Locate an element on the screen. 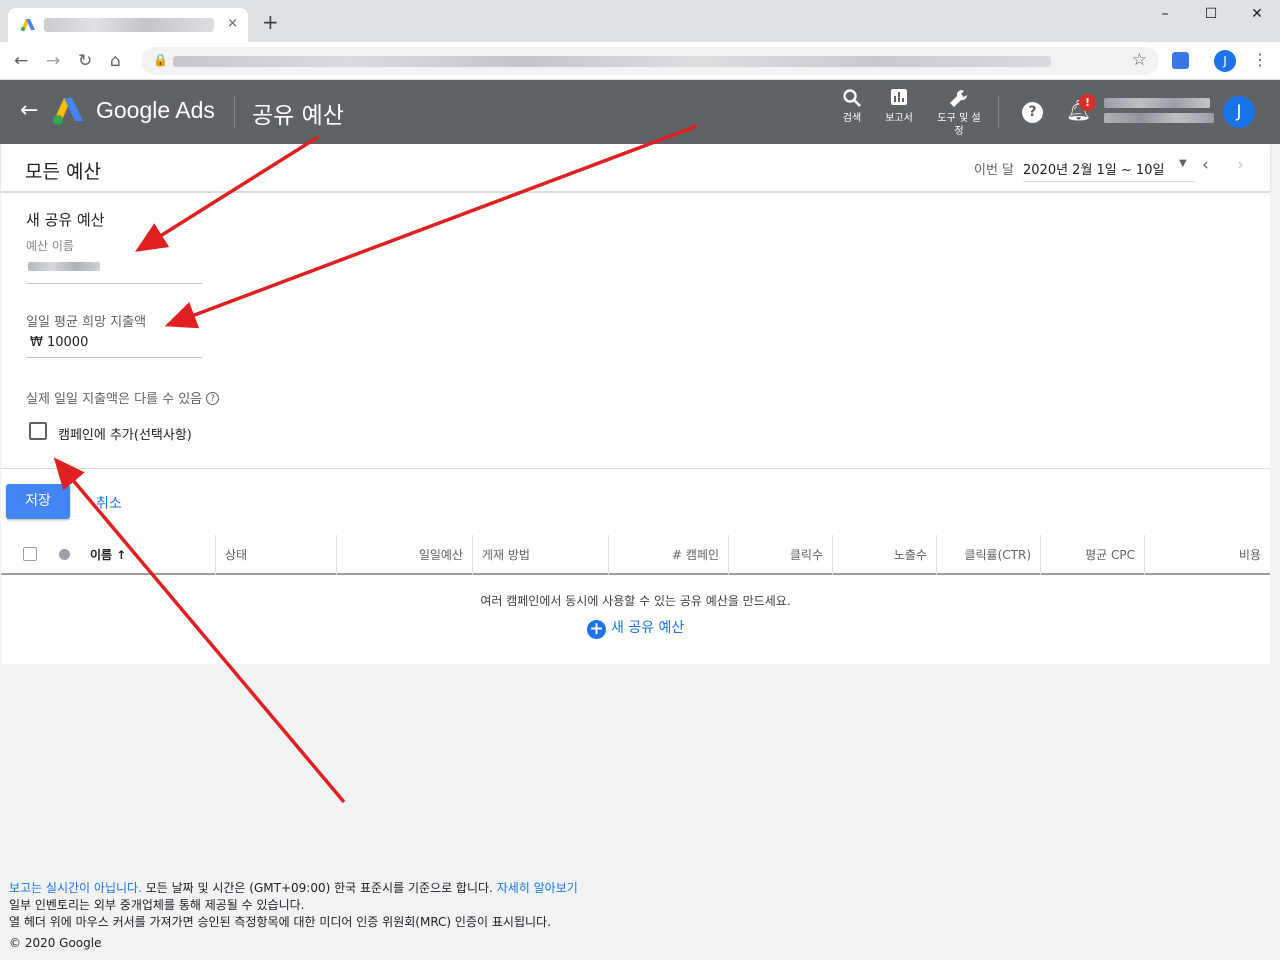 This screenshot has width=1280, height=960. date-range-value: 2020년 2월 1일 ~ 10일 is located at coordinates (1094, 170).